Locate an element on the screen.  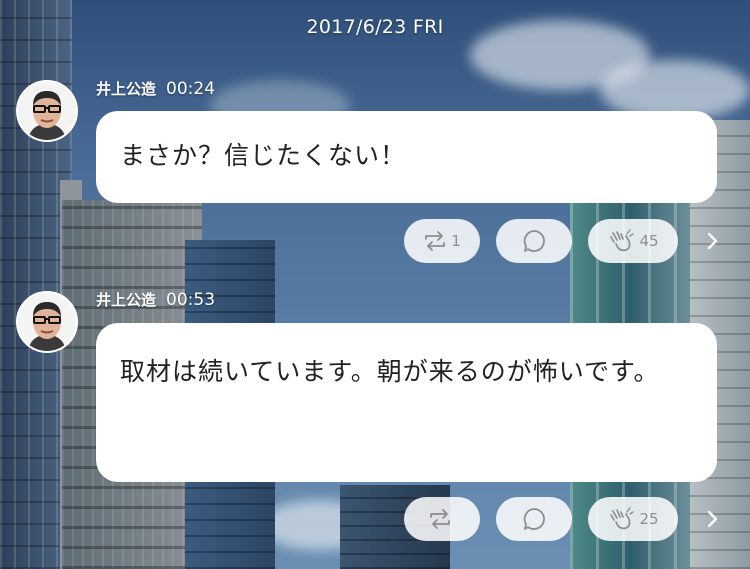
repost-button is located at coordinates (442, 519).